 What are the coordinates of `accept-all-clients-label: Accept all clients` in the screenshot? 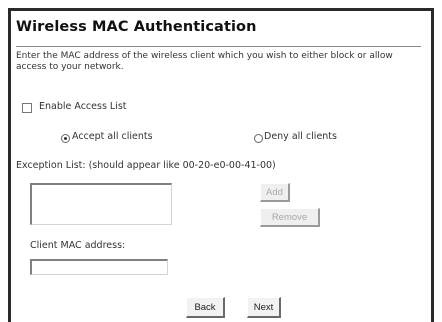 It's located at (112, 136).